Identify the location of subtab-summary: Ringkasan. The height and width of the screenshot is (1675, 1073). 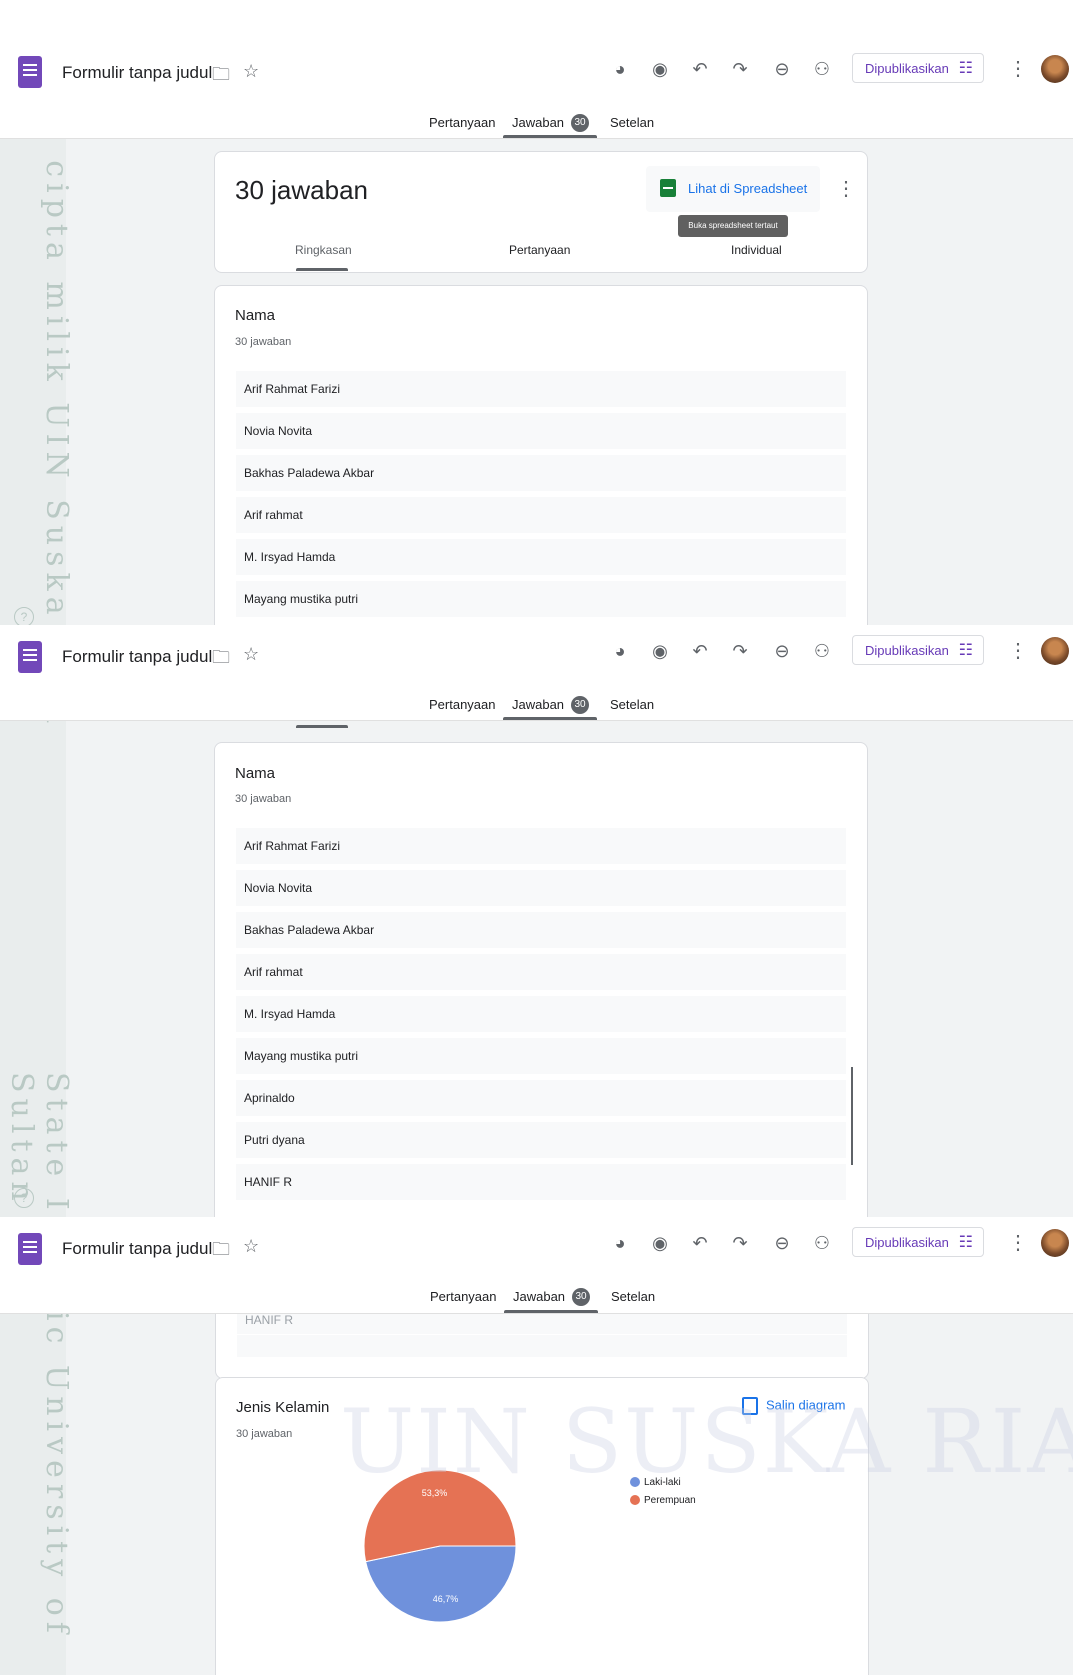
(323, 250).